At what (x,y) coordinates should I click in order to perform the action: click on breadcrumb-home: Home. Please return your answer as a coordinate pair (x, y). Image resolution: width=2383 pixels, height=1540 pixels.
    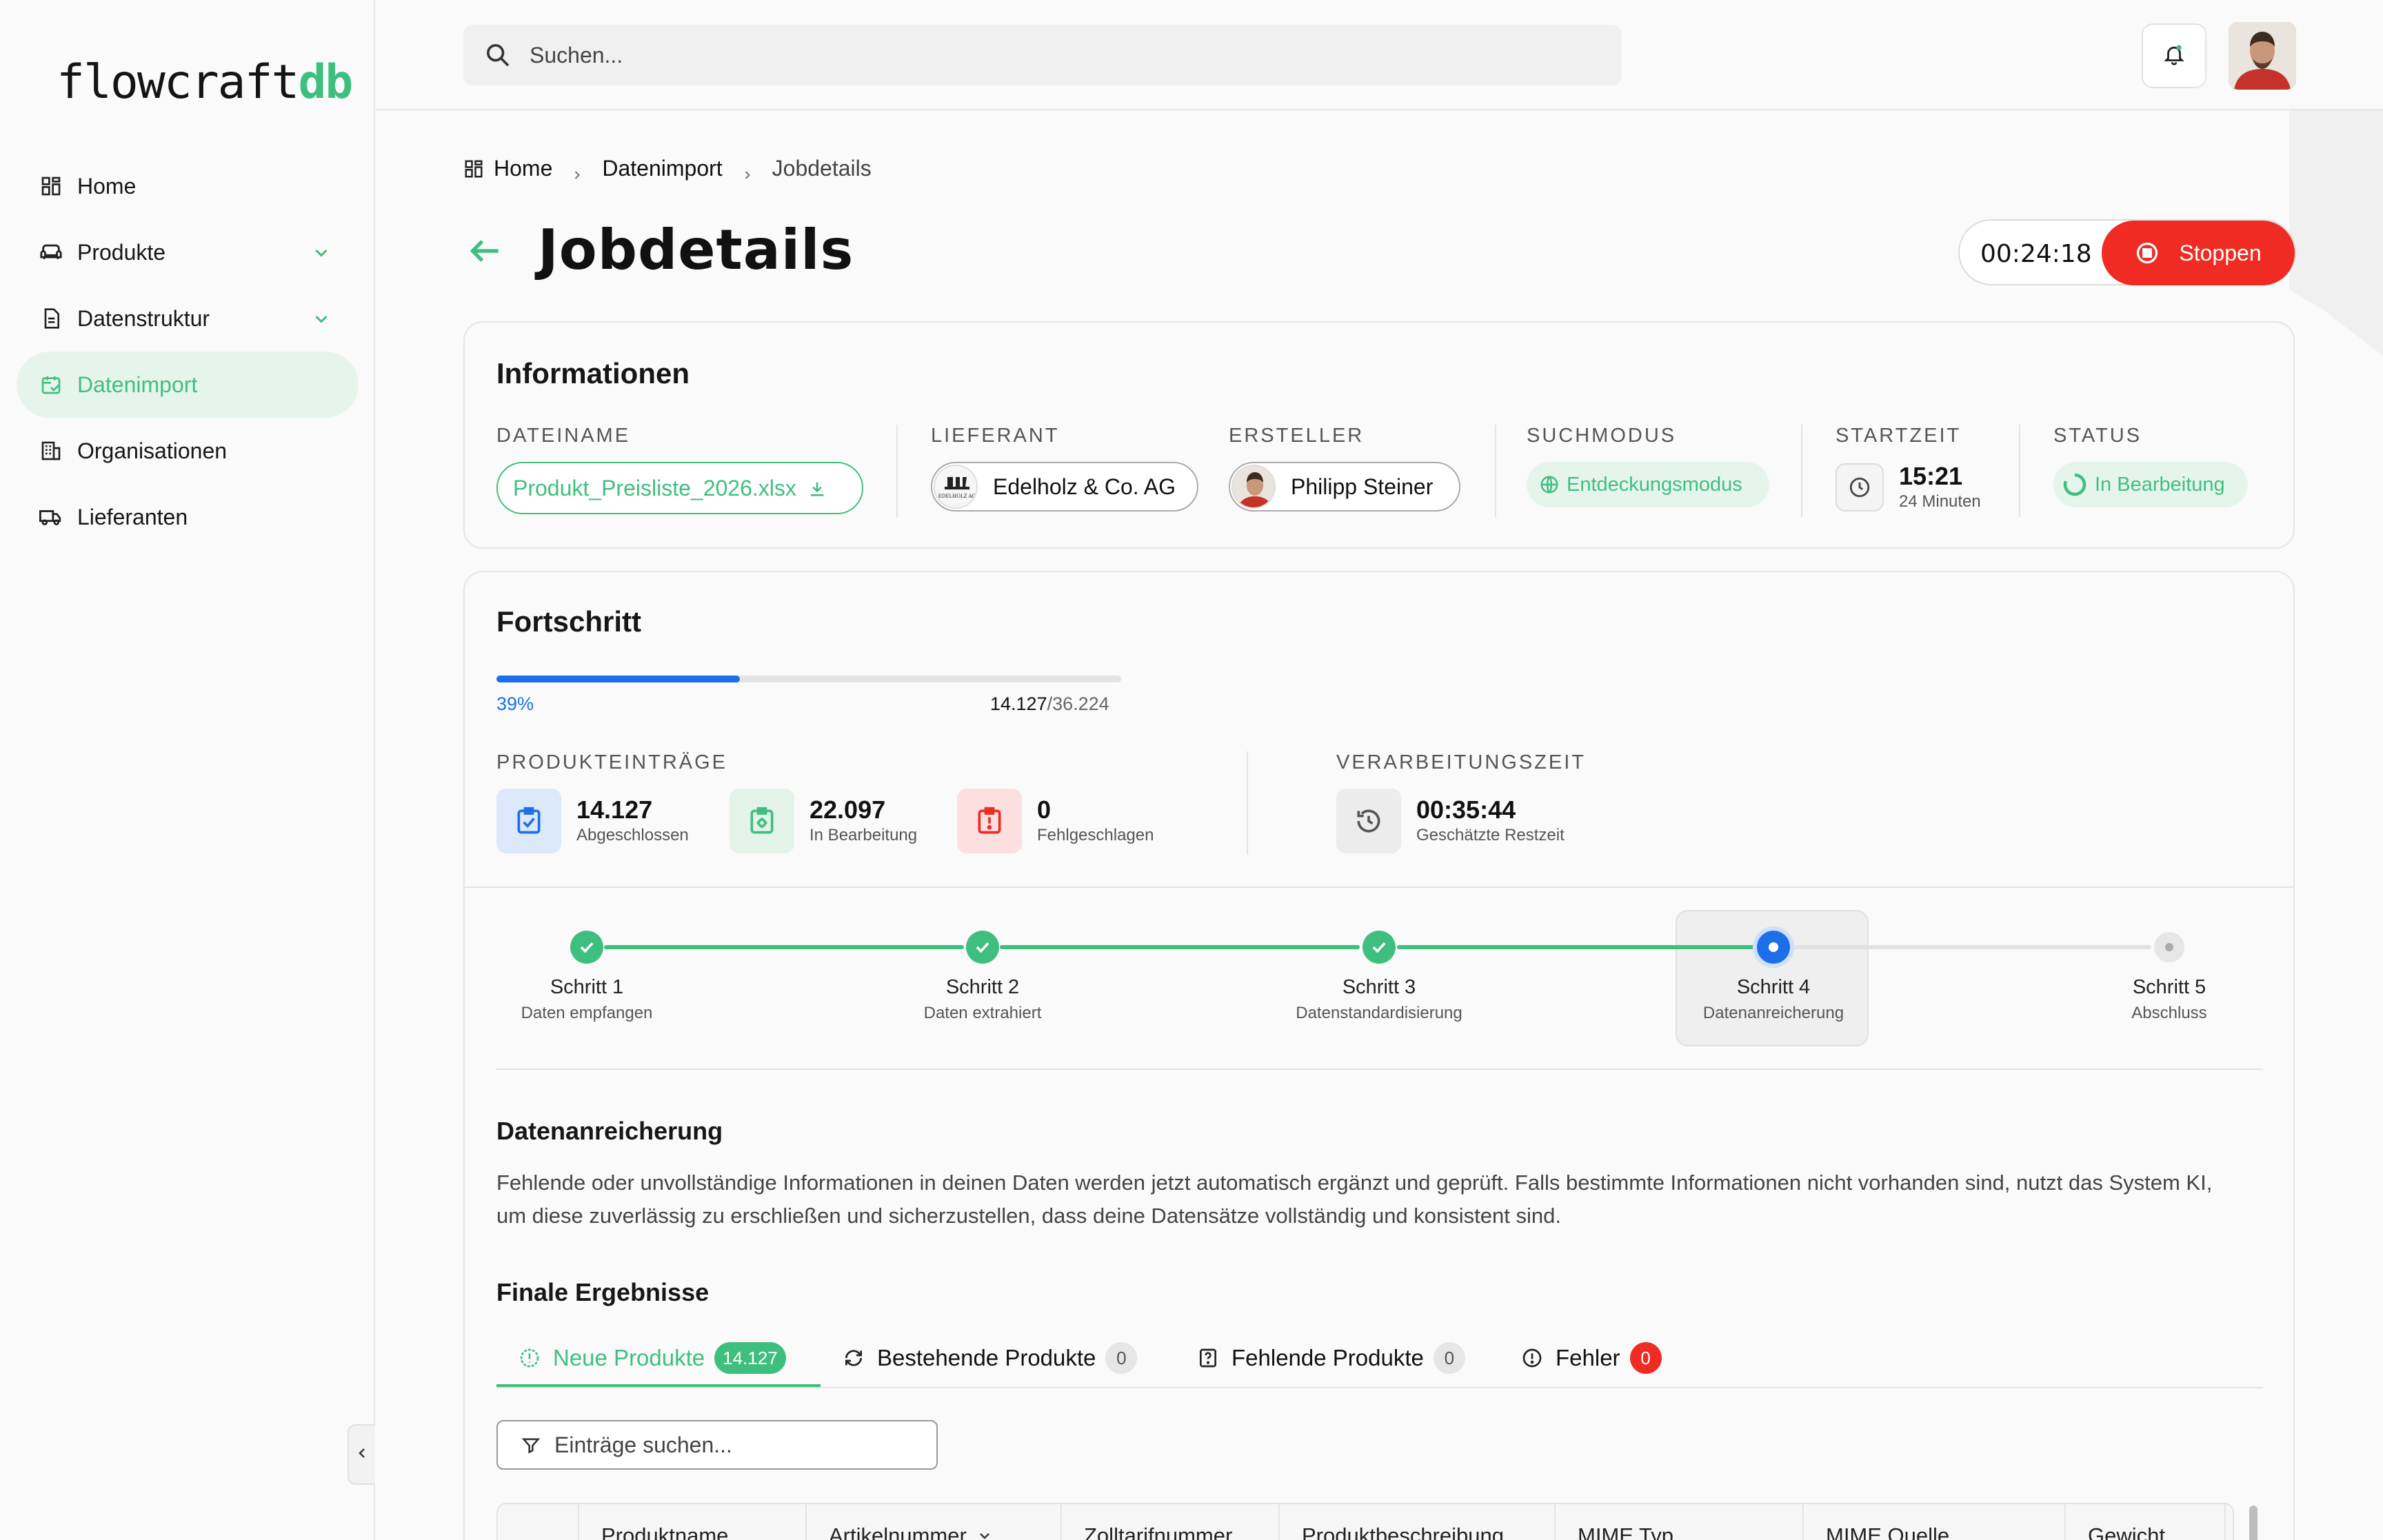
    Looking at the image, I should click on (523, 169).